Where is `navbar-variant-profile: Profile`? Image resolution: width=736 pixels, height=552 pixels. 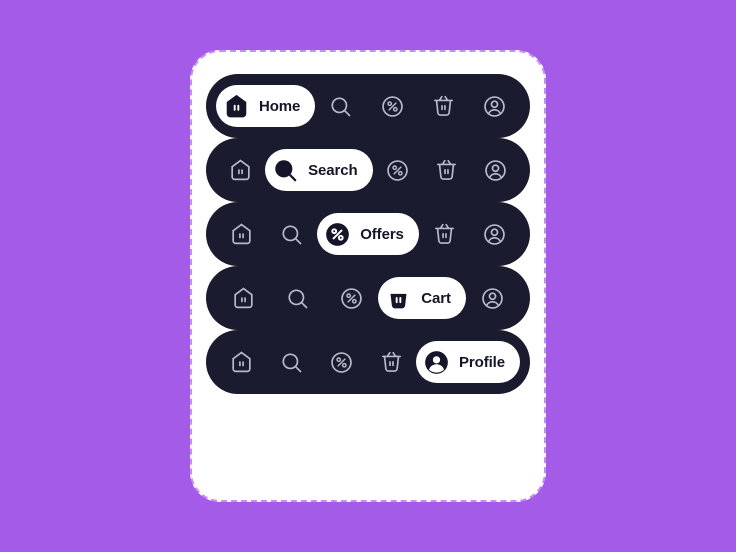
navbar-variant-profile: Profile is located at coordinates (368, 362).